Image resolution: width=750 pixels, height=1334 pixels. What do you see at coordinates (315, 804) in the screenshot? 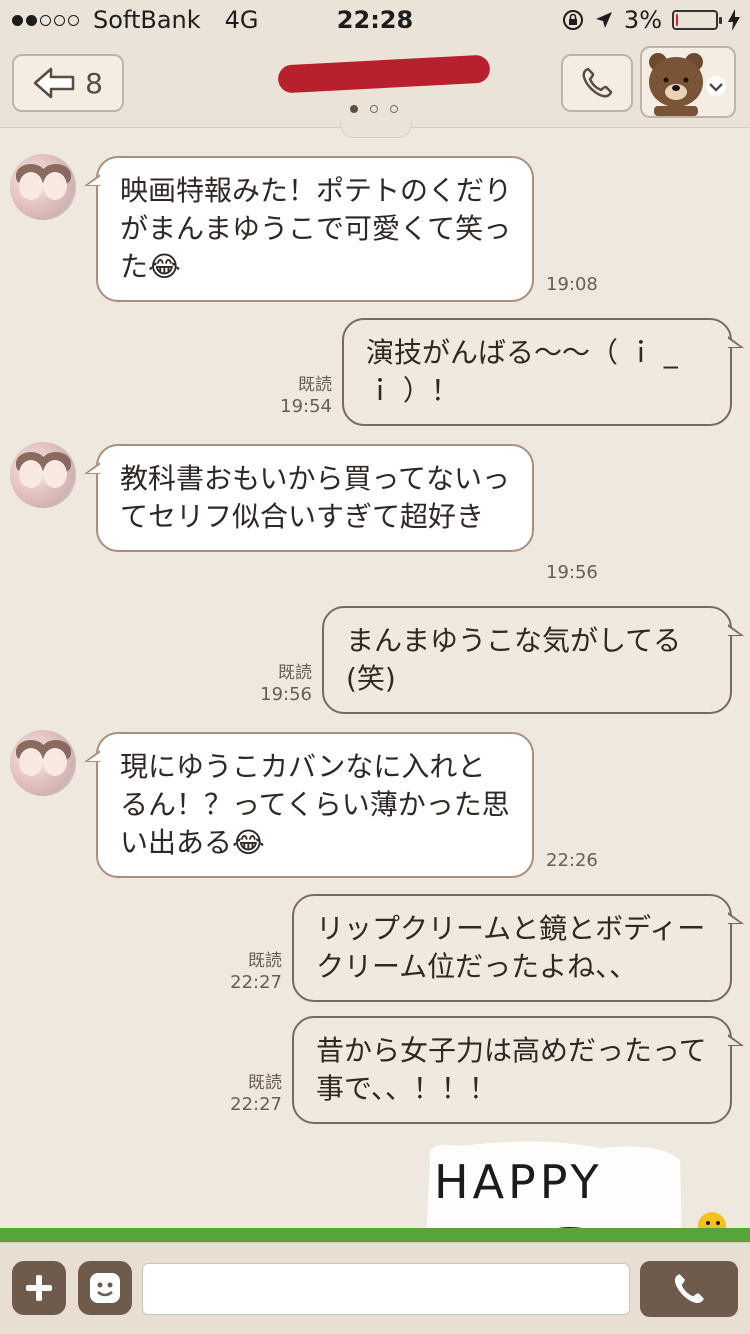
I see `message-text: 現にゆうこカバンなに入れとるん！？ってくらい薄かった思い出ある` at bounding box center [315, 804].